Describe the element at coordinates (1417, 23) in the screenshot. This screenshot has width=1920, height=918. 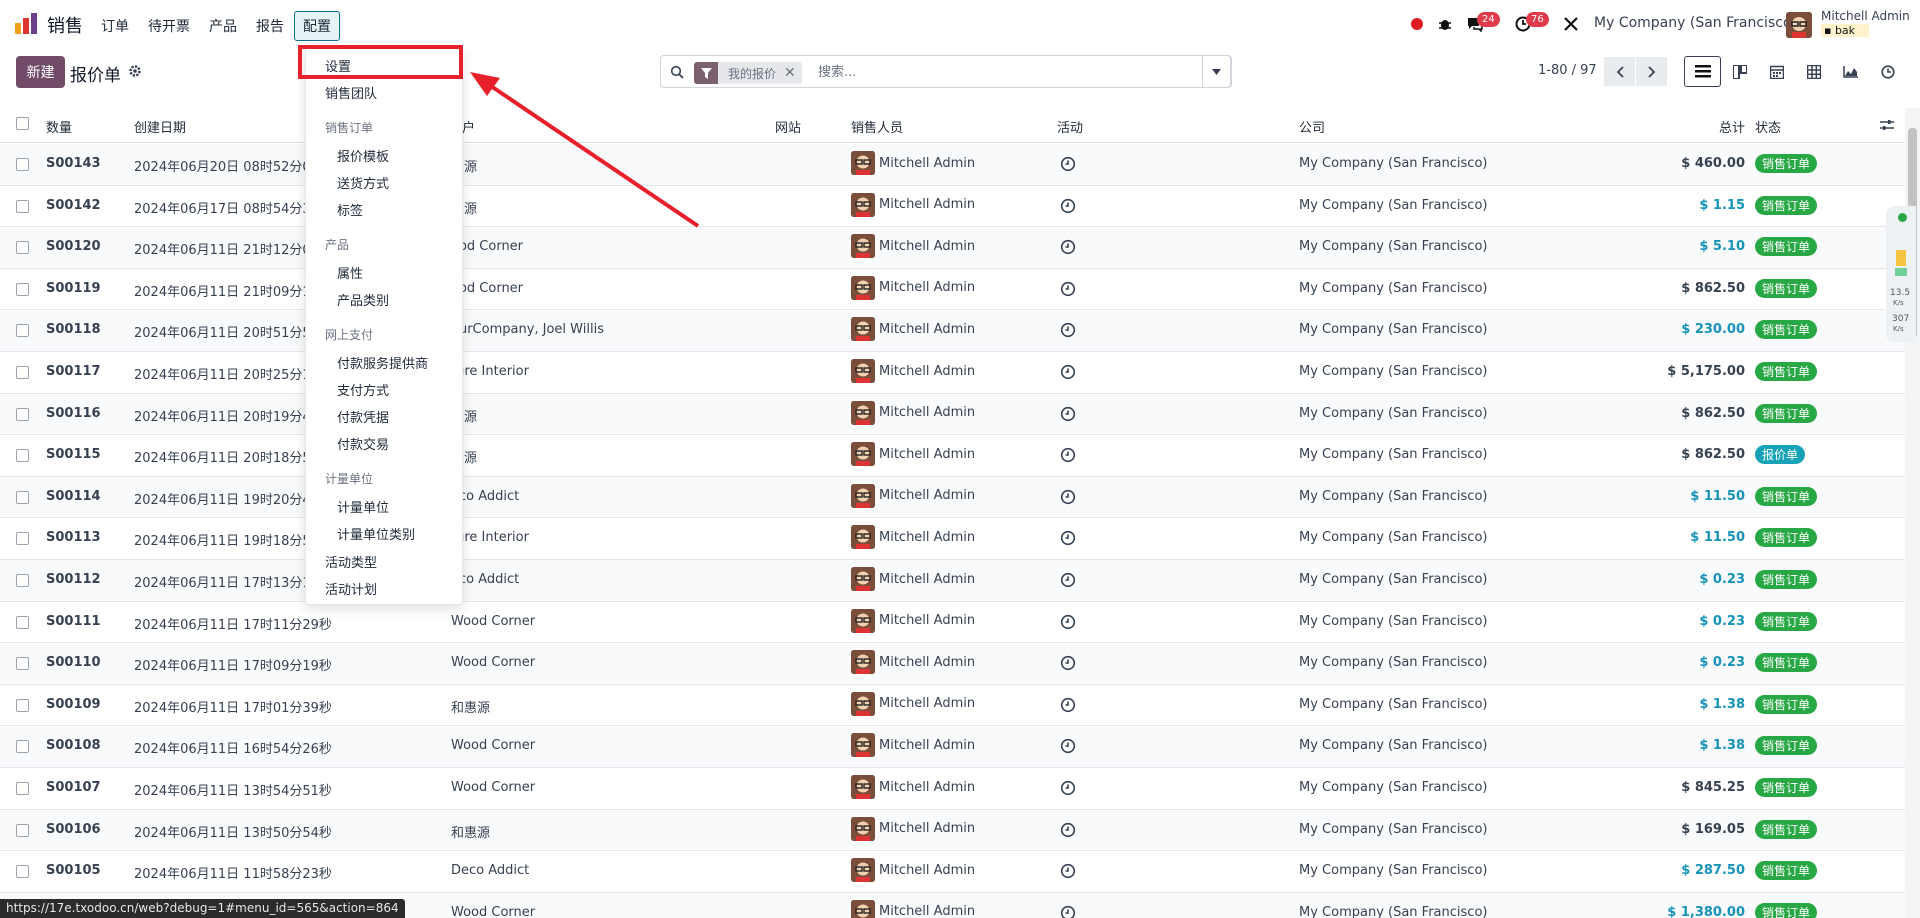
I see `recording-indicator` at that location.